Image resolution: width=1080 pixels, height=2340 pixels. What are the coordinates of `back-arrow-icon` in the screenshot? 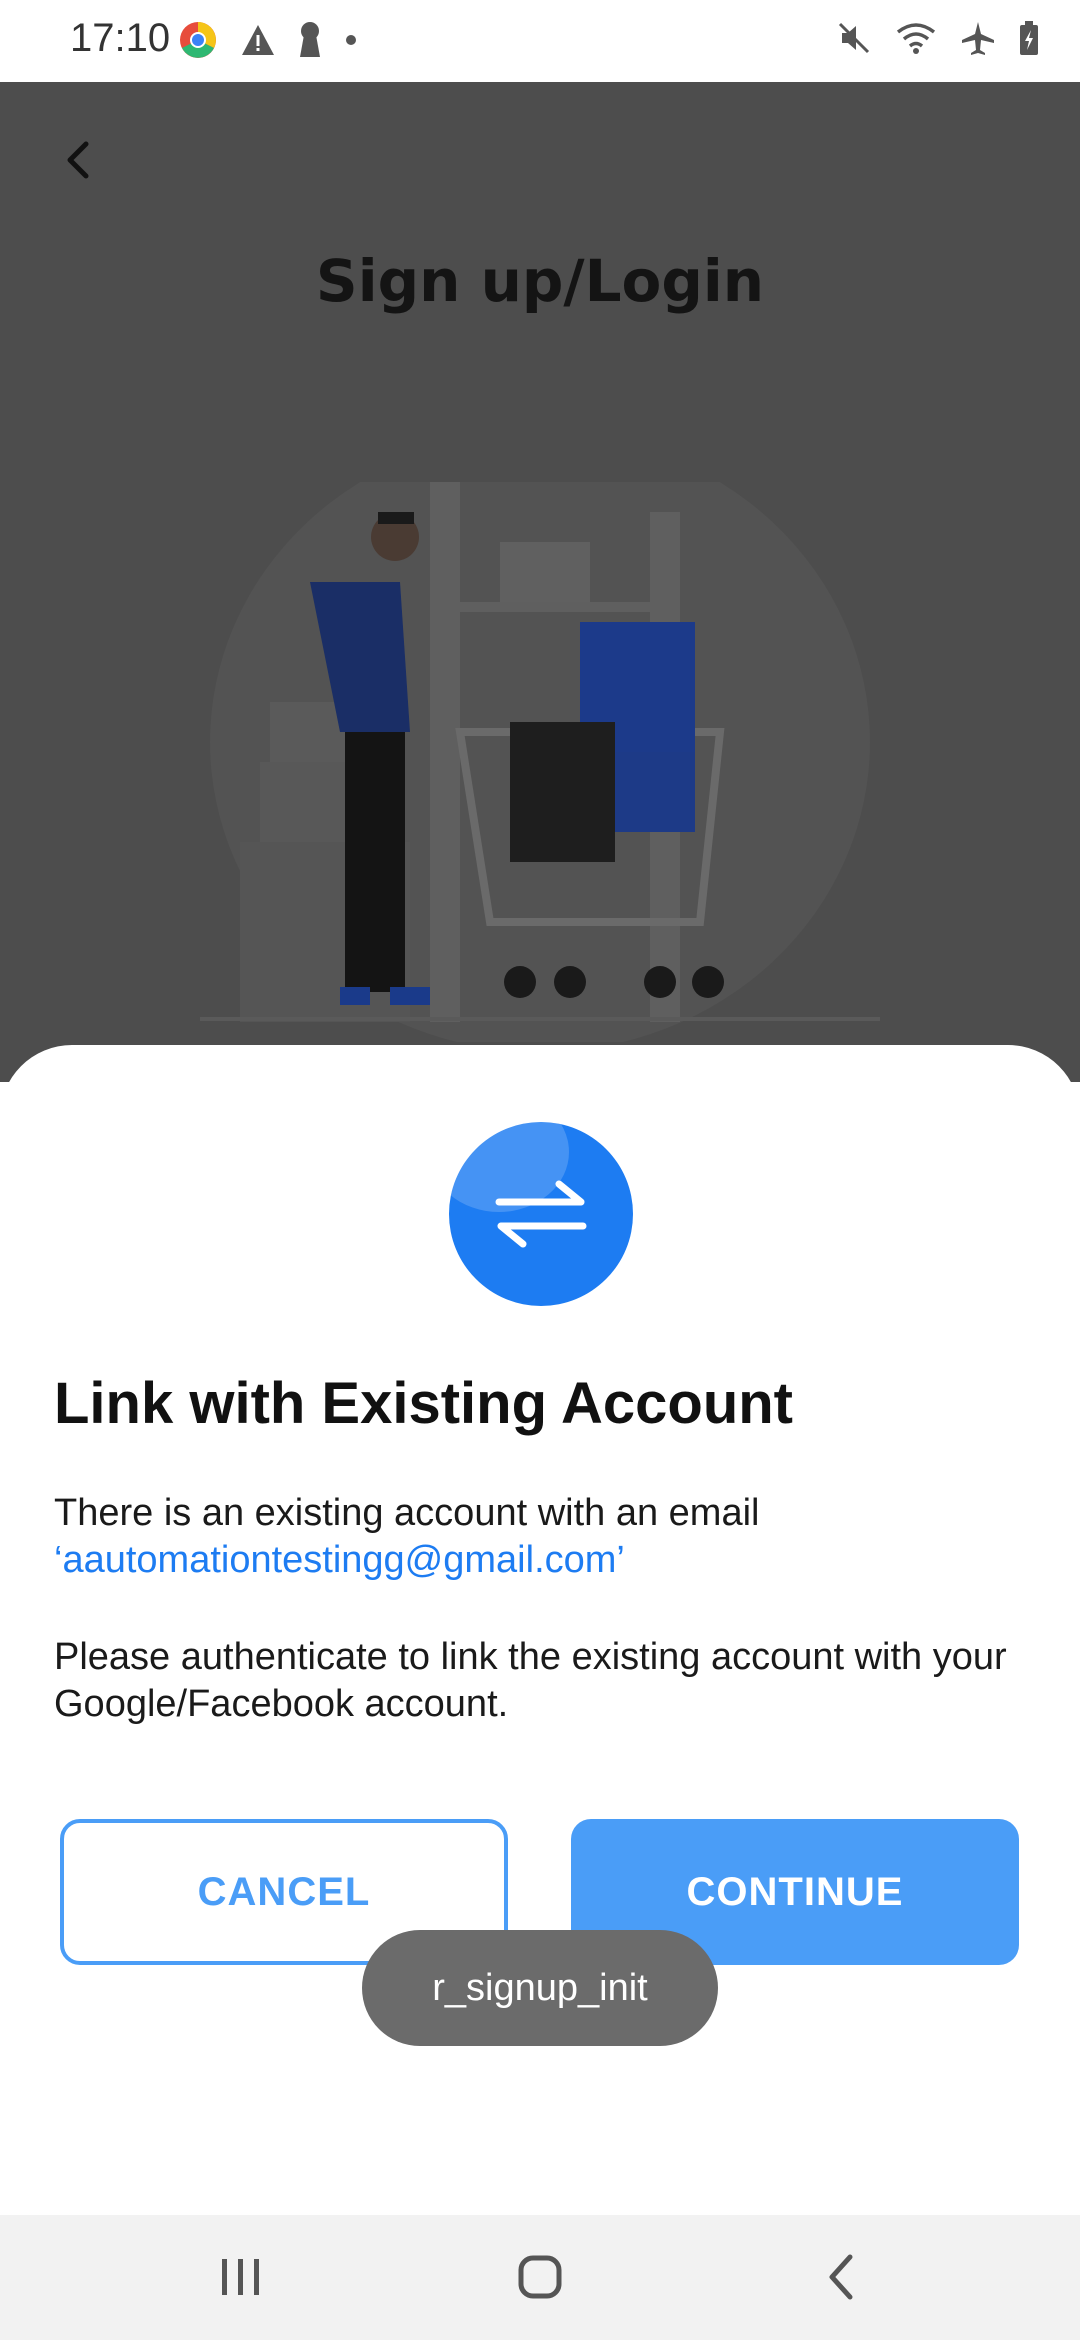 It's located at (78, 160).